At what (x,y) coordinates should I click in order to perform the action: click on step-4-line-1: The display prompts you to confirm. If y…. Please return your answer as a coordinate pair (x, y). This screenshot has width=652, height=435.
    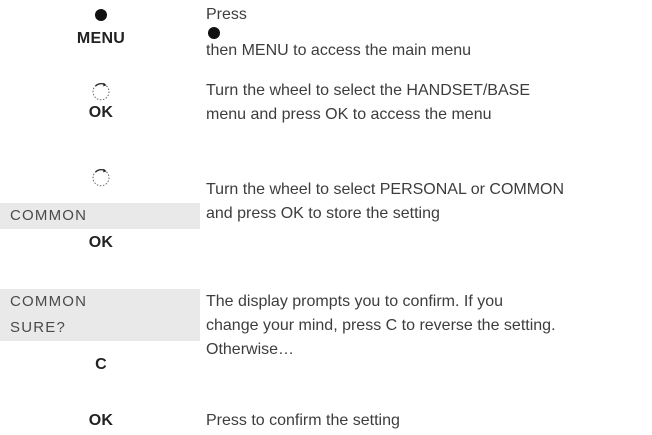
    Looking at the image, I should click on (355, 301).